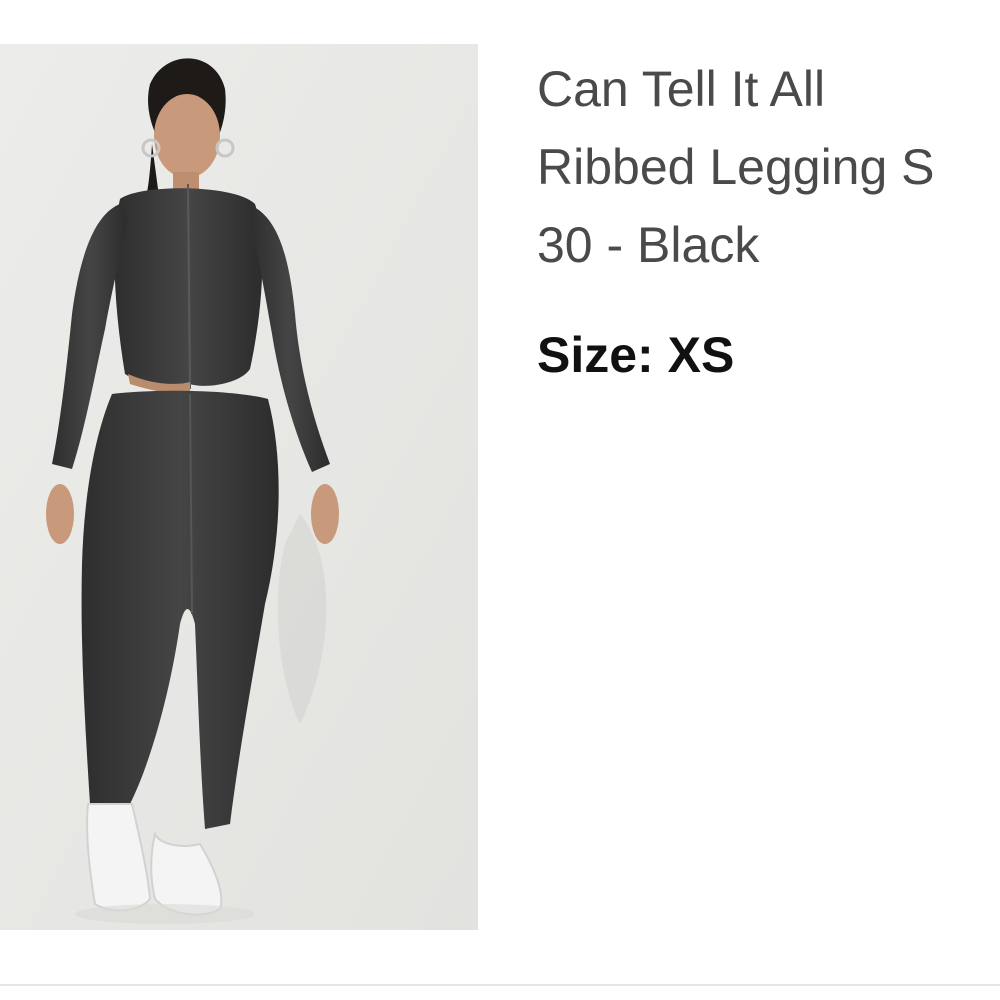 The width and height of the screenshot is (1000, 1000). What do you see at coordinates (500, 985) in the screenshot?
I see `divider` at bounding box center [500, 985].